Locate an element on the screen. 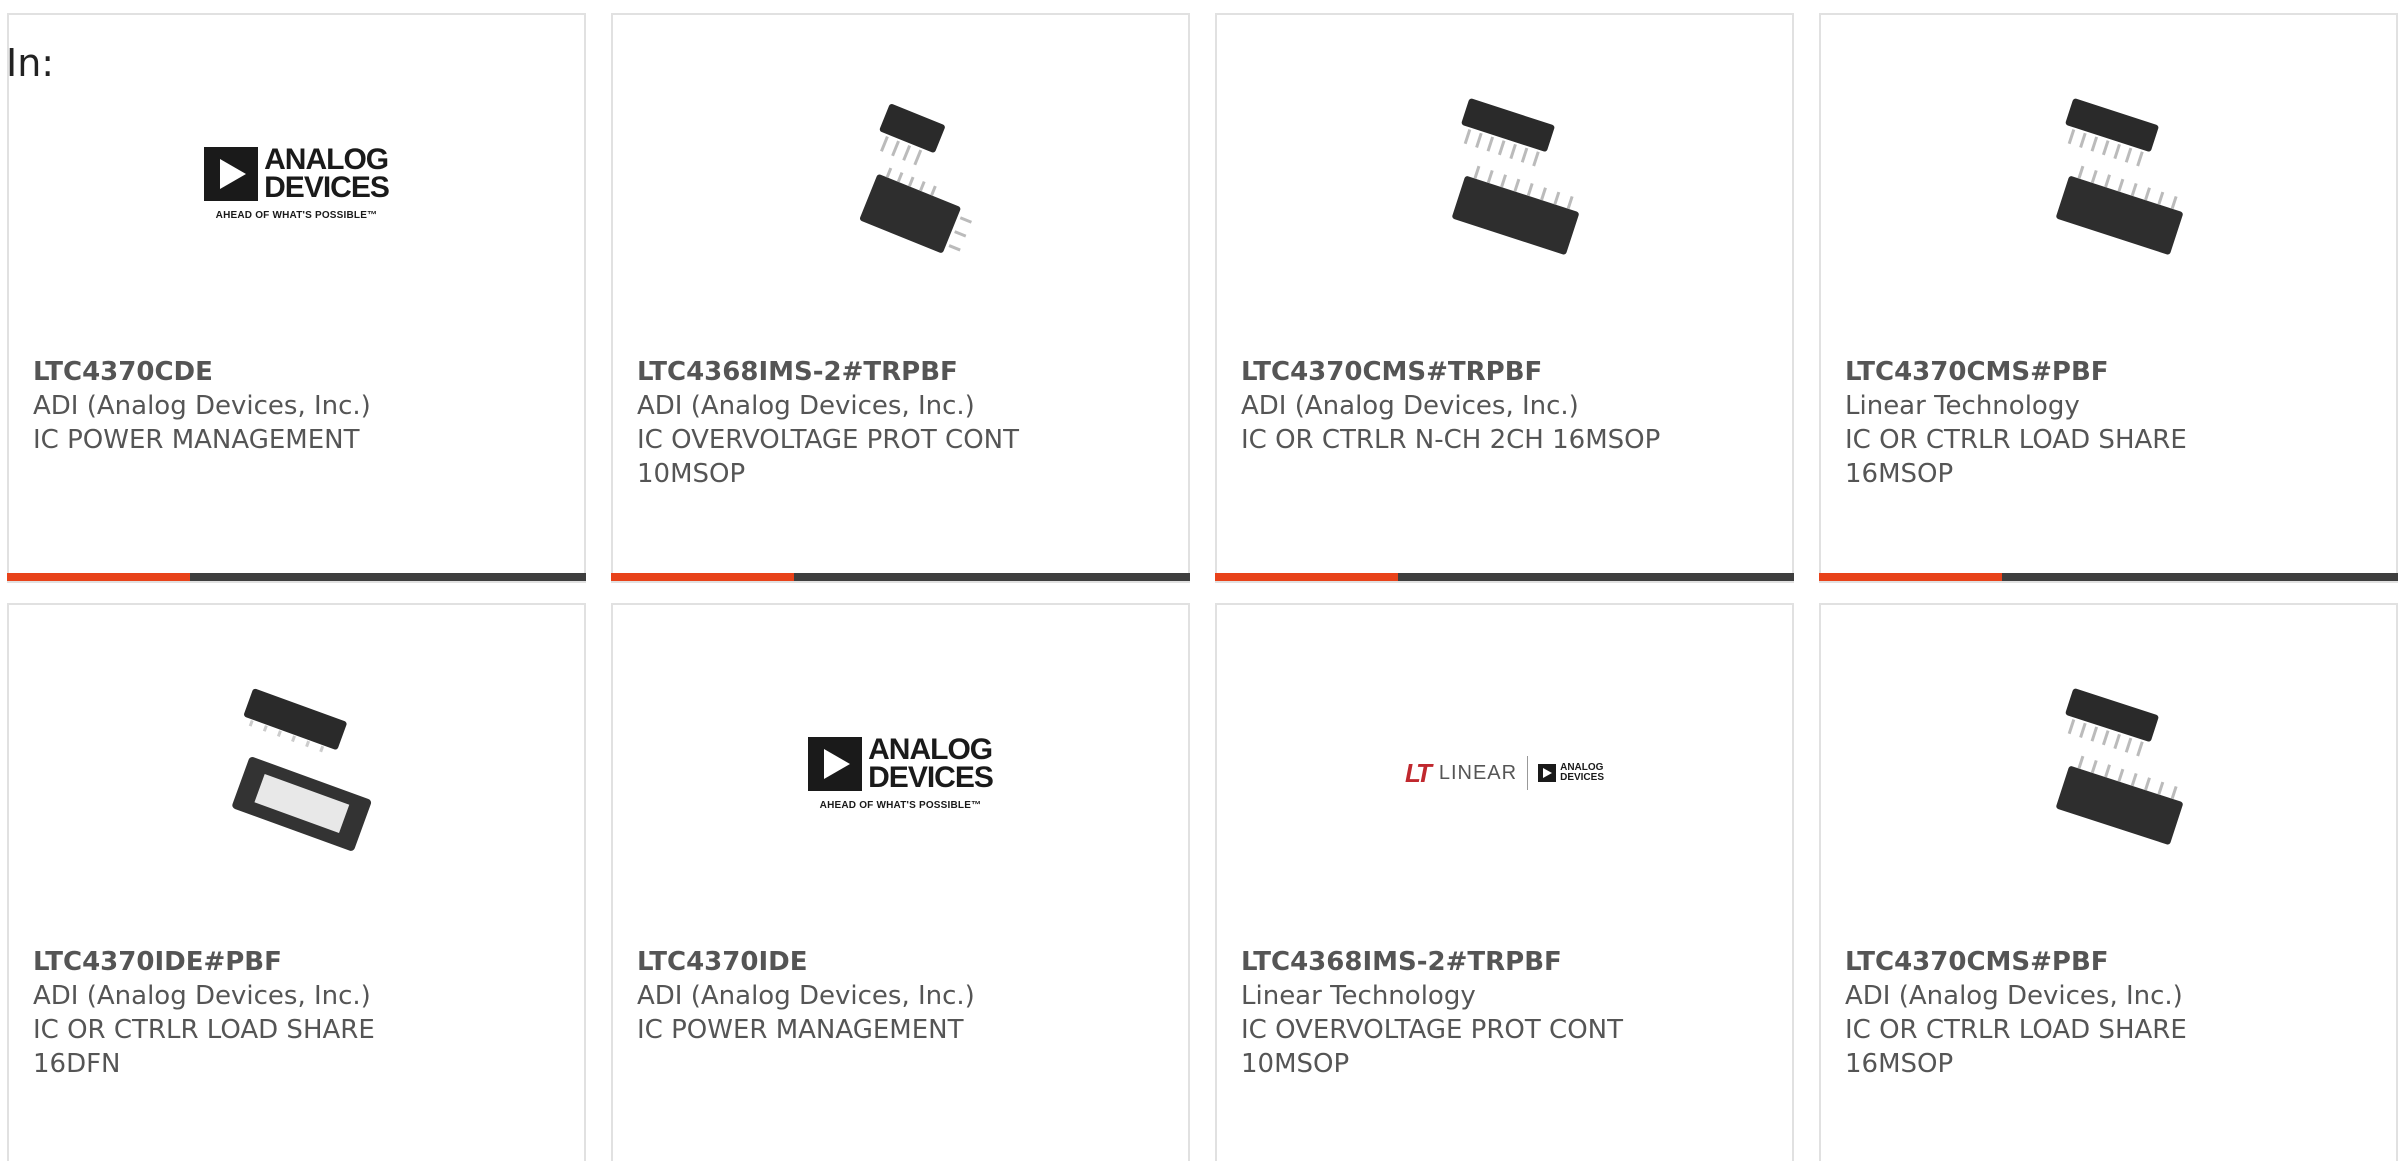  description: IC OR CTRLR N-CH 2CH 16MSOP is located at coordinates (1451, 440).